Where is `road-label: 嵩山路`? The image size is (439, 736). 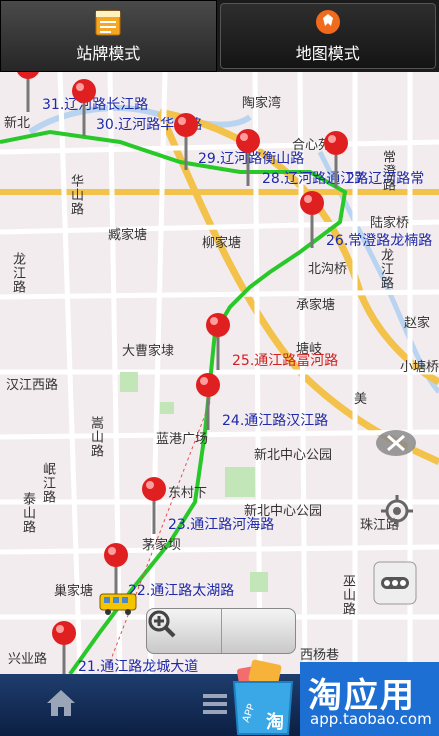
road-label: 嵩山路 is located at coordinates (95, 437).